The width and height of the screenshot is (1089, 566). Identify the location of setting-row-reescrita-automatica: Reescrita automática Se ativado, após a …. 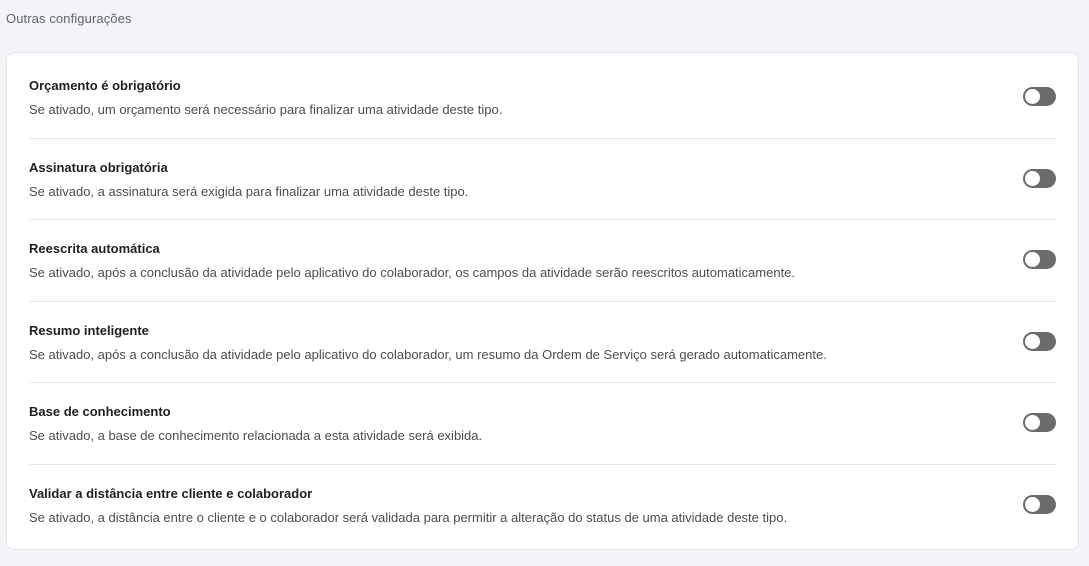
(542, 261).